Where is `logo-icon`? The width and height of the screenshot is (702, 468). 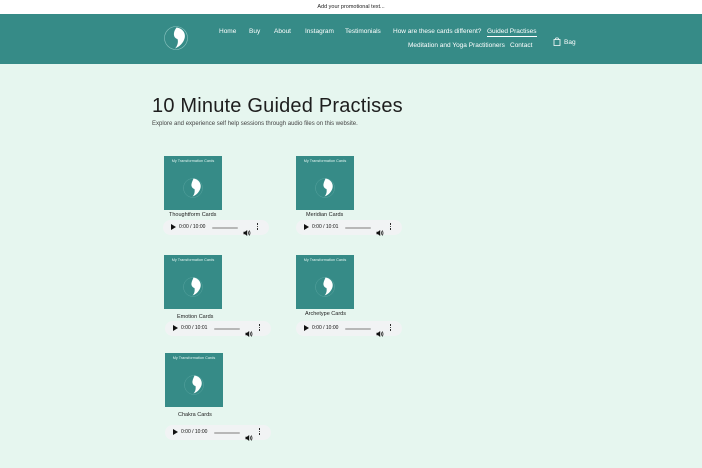
logo-icon is located at coordinates (176, 38).